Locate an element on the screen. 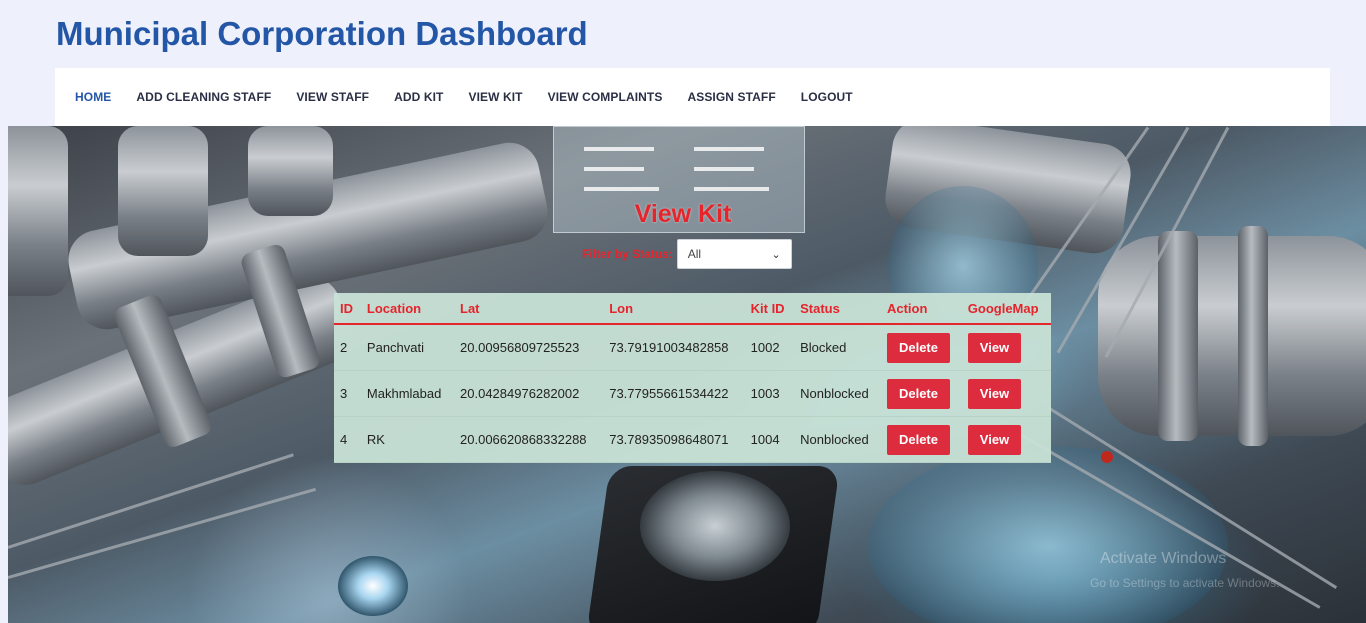 The width and height of the screenshot is (1366, 623). cell-id: 4 is located at coordinates (347, 439).